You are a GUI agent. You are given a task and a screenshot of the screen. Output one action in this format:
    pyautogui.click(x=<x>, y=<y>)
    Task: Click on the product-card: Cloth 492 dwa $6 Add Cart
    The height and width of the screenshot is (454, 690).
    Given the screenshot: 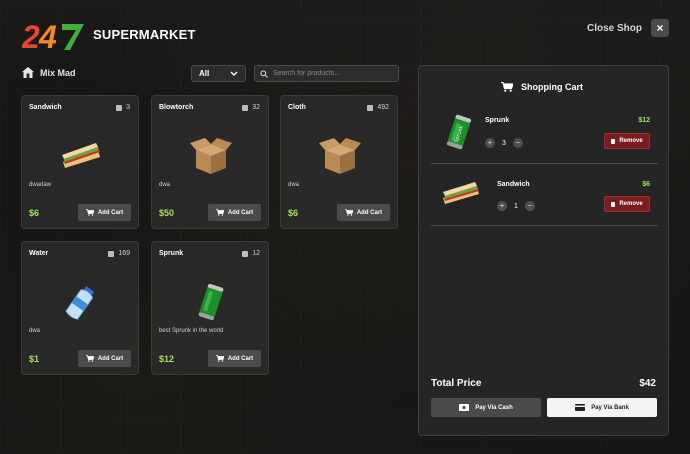 What is the action you would take?
    pyautogui.click(x=339, y=162)
    